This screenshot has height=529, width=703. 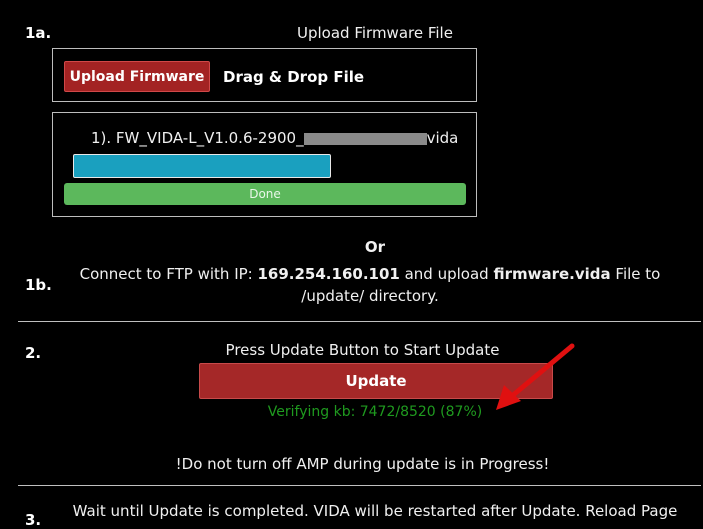 What do you see at coordinates (552, 274) in the screenshot?
I see `firmware-file-name: firmware.vida` at bounding box center [552, 274].